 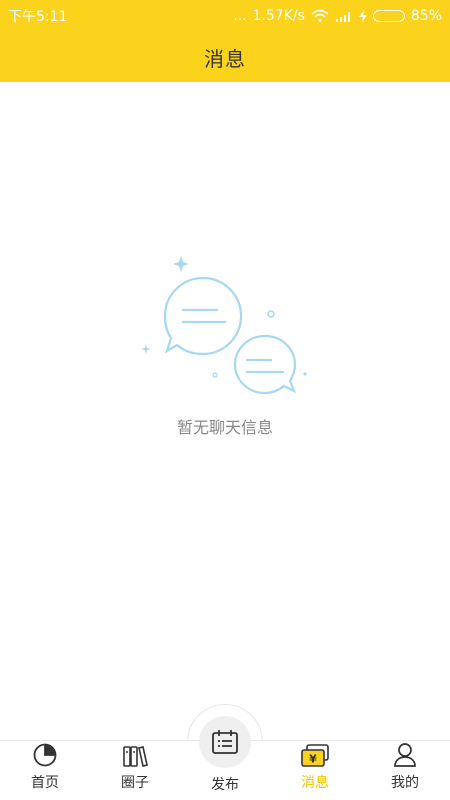 I want to click on publish-button, so click(x=225, y=742).